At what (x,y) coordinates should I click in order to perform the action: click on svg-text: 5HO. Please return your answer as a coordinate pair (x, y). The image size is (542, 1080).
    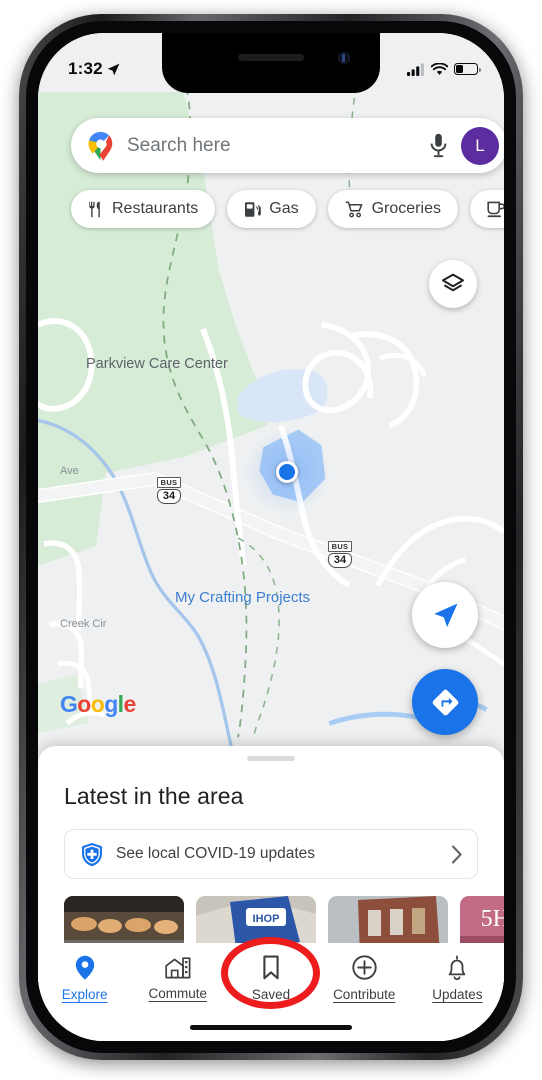
    Looking at the image, I should click on (492, 919).